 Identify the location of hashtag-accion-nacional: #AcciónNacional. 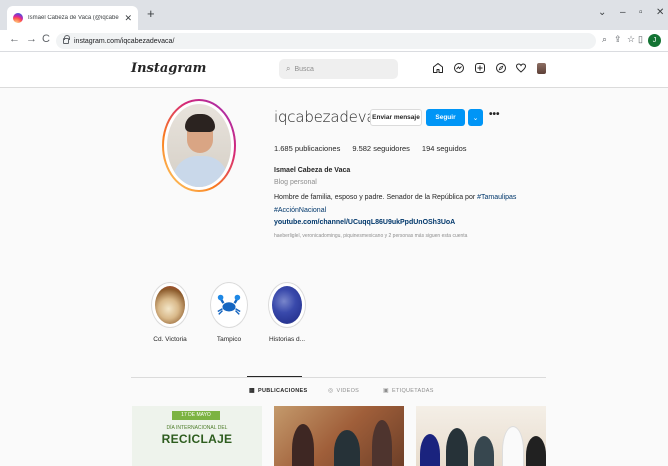
(300, 210).